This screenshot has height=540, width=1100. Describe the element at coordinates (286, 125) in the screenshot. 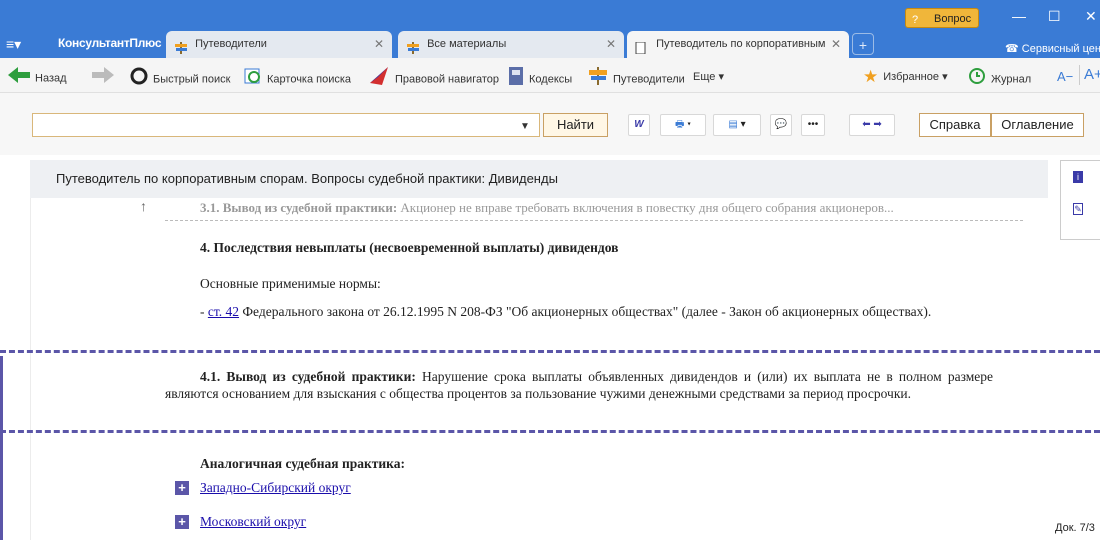

I see `search-input` at that location.